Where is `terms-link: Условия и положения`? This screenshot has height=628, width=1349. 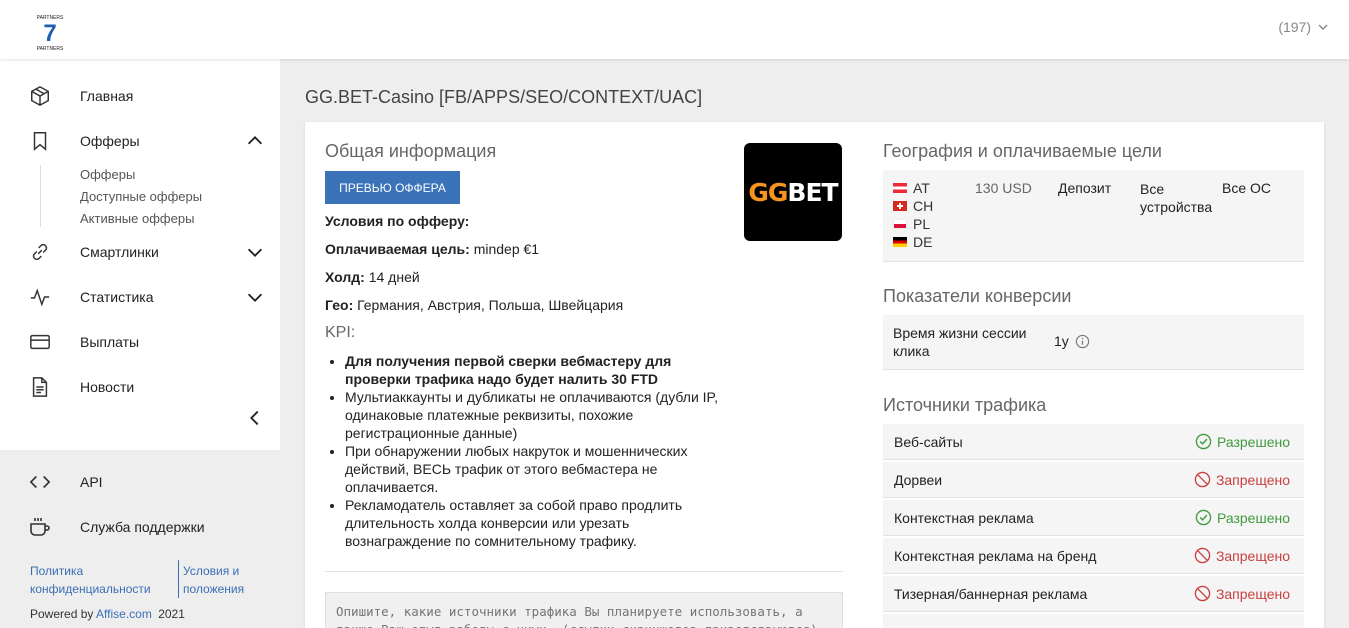
terms-link: Условия и положения is located at coordinates (228, 580).